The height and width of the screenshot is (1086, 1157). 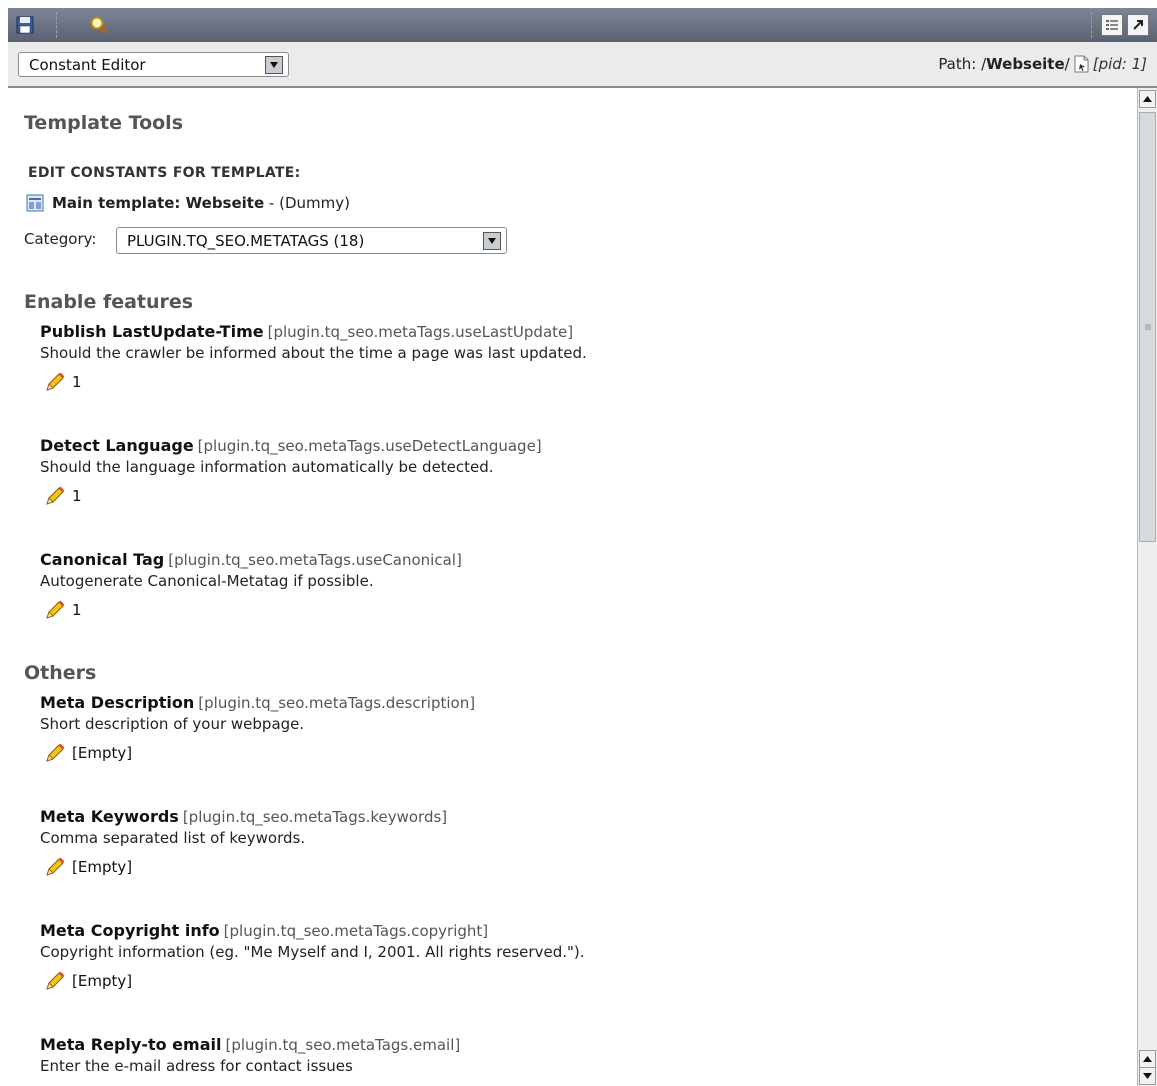 I want to click on constant-title: Meta Description, so click(x=117, y=702).